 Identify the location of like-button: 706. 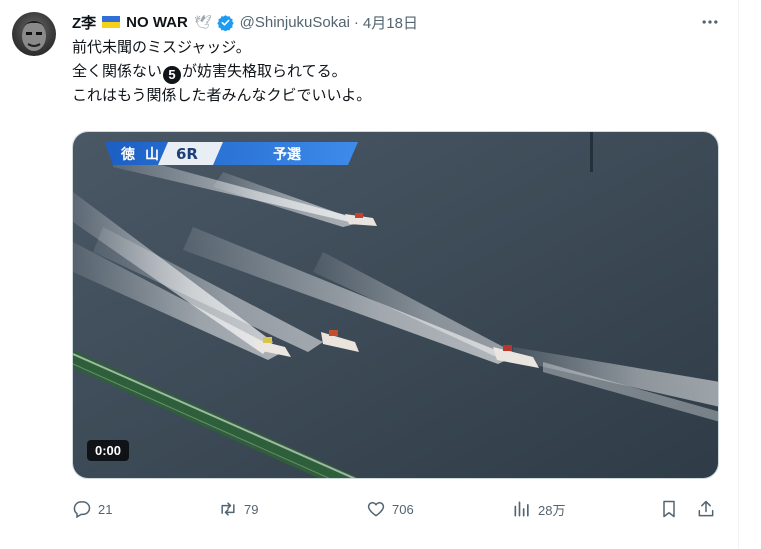
(390, 509).